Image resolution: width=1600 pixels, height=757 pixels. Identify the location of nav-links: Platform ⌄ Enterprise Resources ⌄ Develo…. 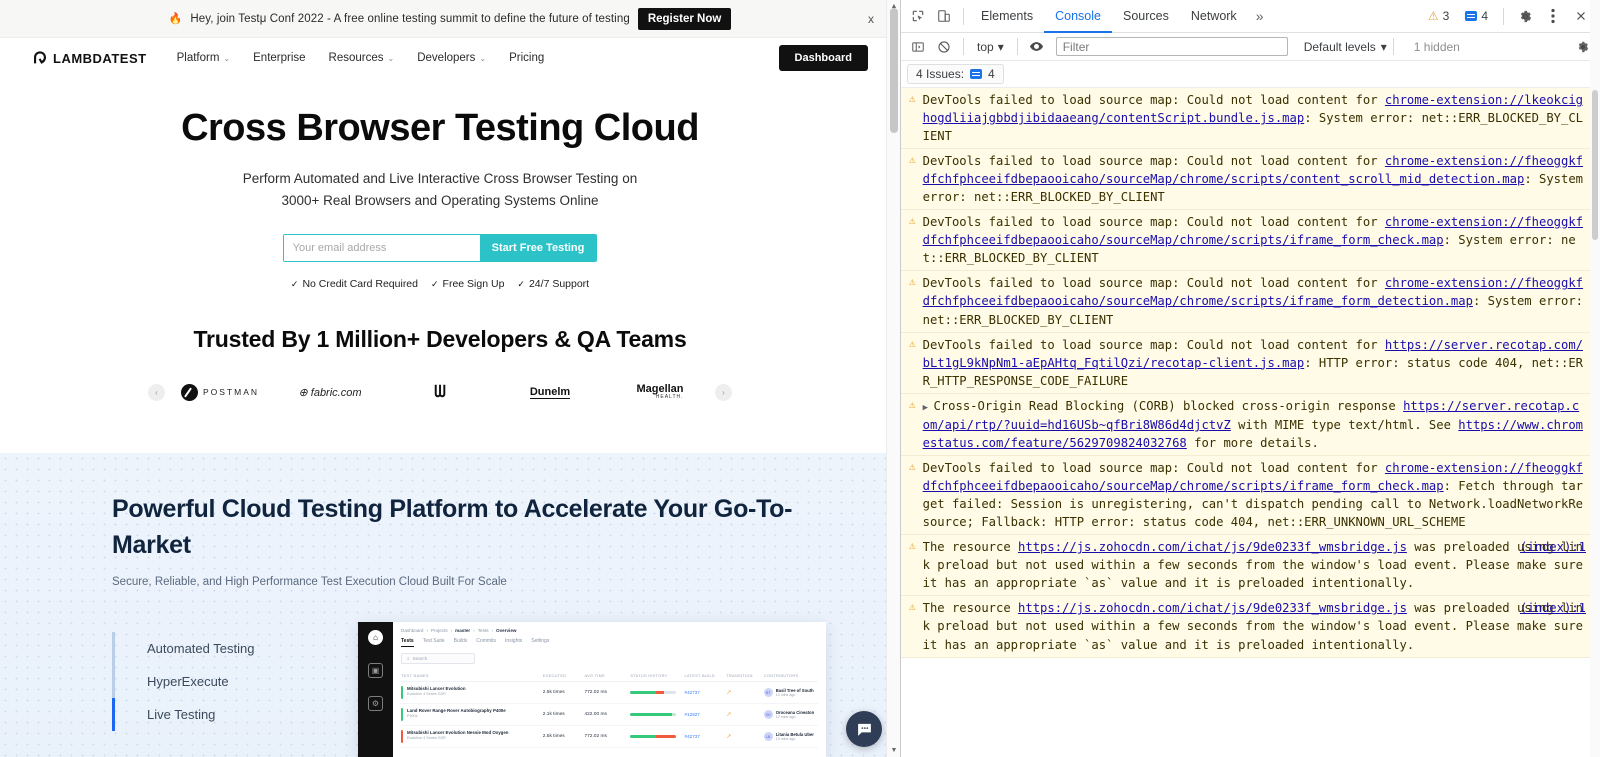
(361, 58).